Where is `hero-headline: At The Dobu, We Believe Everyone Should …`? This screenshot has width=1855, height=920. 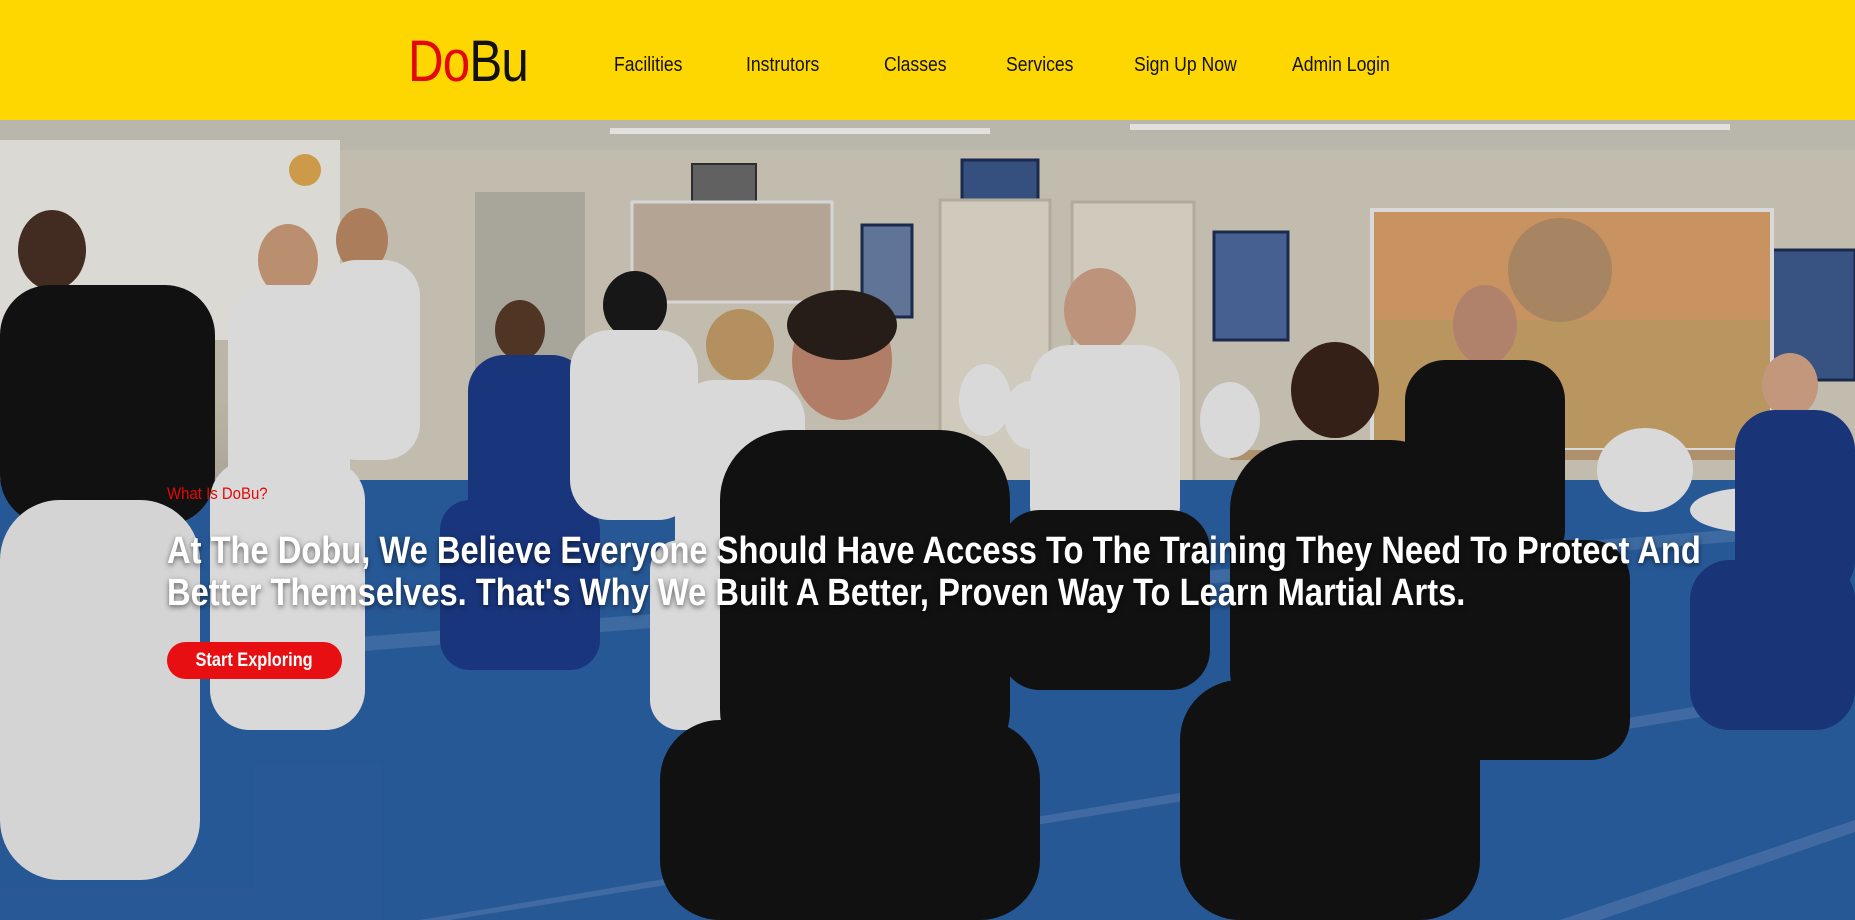
hero-headline: At The Dobu, We Believe Everyone Should … is located at coordinates (934, 572).